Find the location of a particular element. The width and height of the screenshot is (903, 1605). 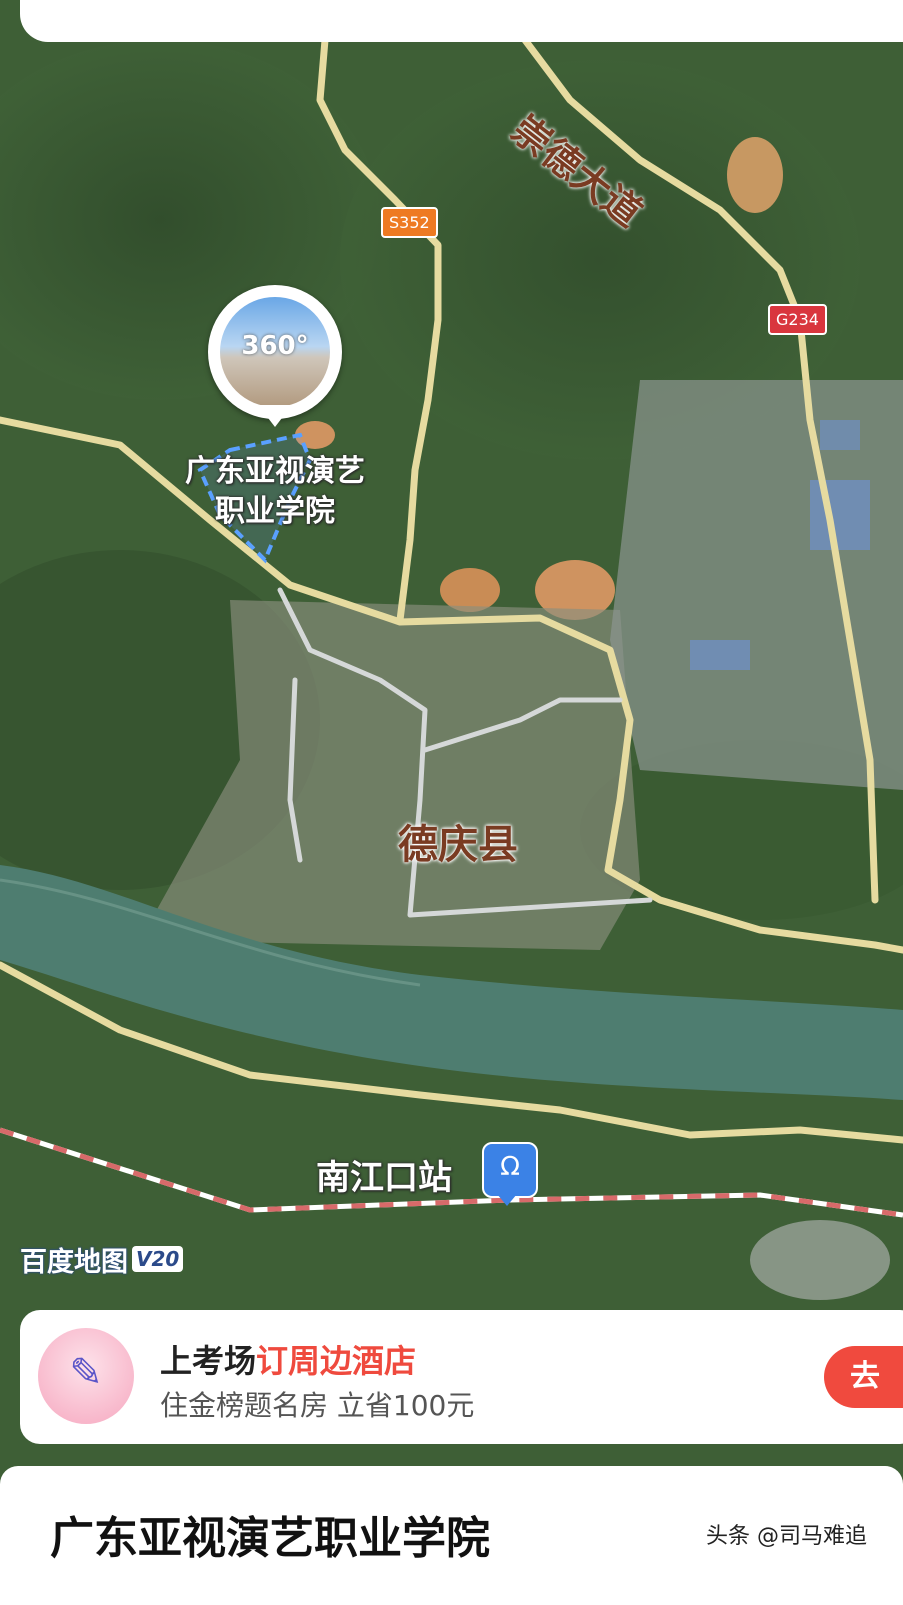

route-s352-shield: S352 is located at coordinates (409, 222).